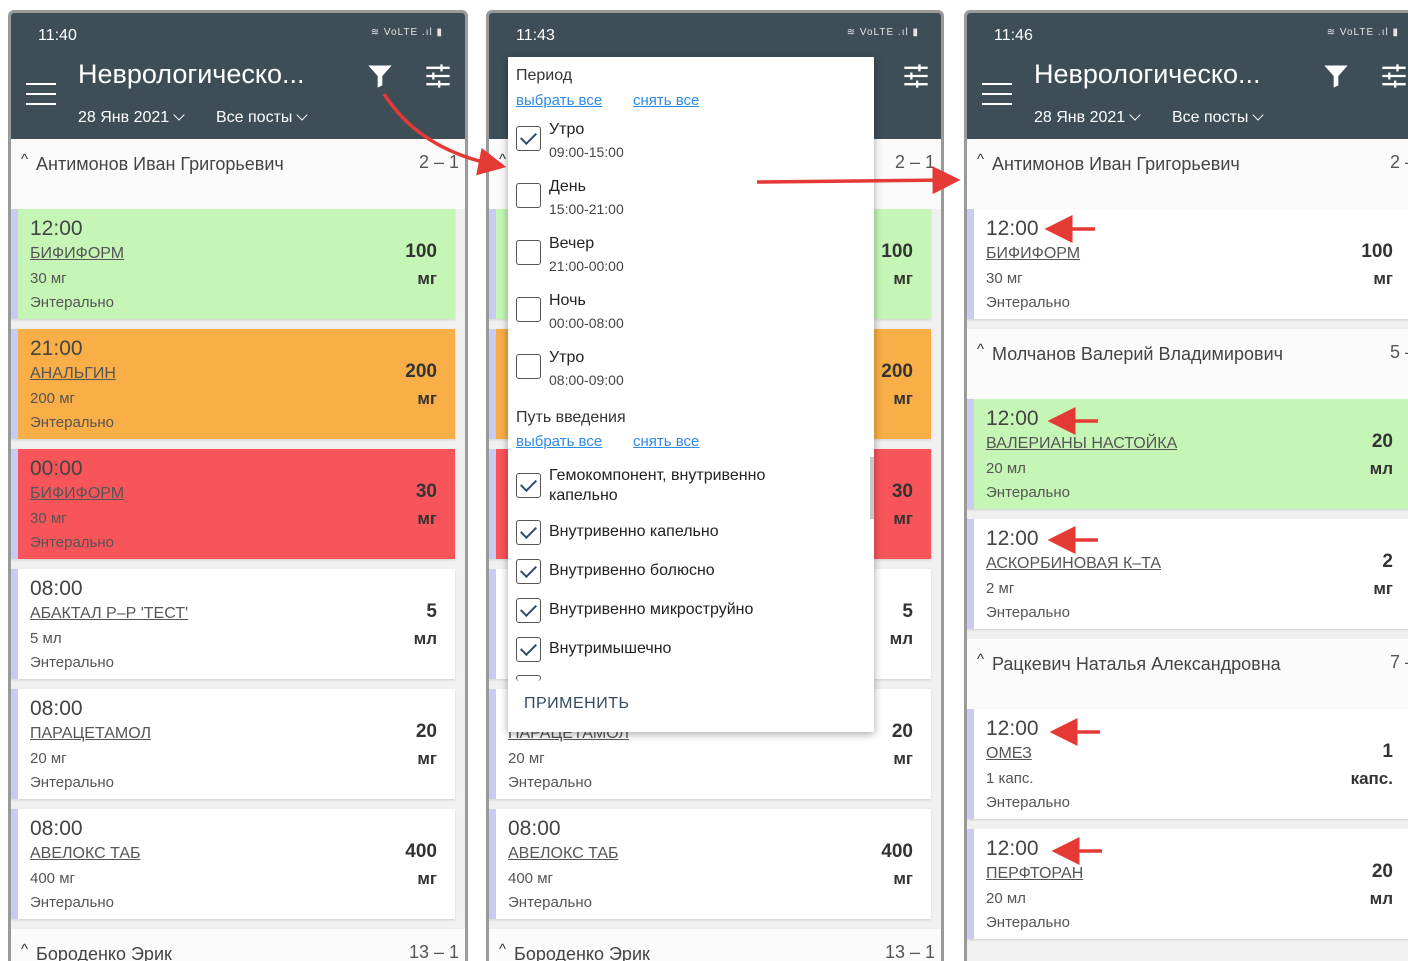 The width and height of the screenshot is (1408, 961). I want to click on patient-count: 13 – 1, so click(909, 951).